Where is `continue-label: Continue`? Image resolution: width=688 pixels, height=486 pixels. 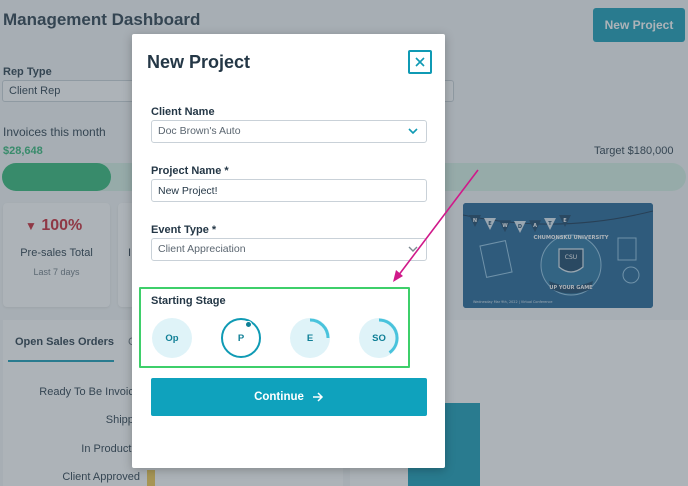
continue-label: Continue is located at coordinates (279, 397).